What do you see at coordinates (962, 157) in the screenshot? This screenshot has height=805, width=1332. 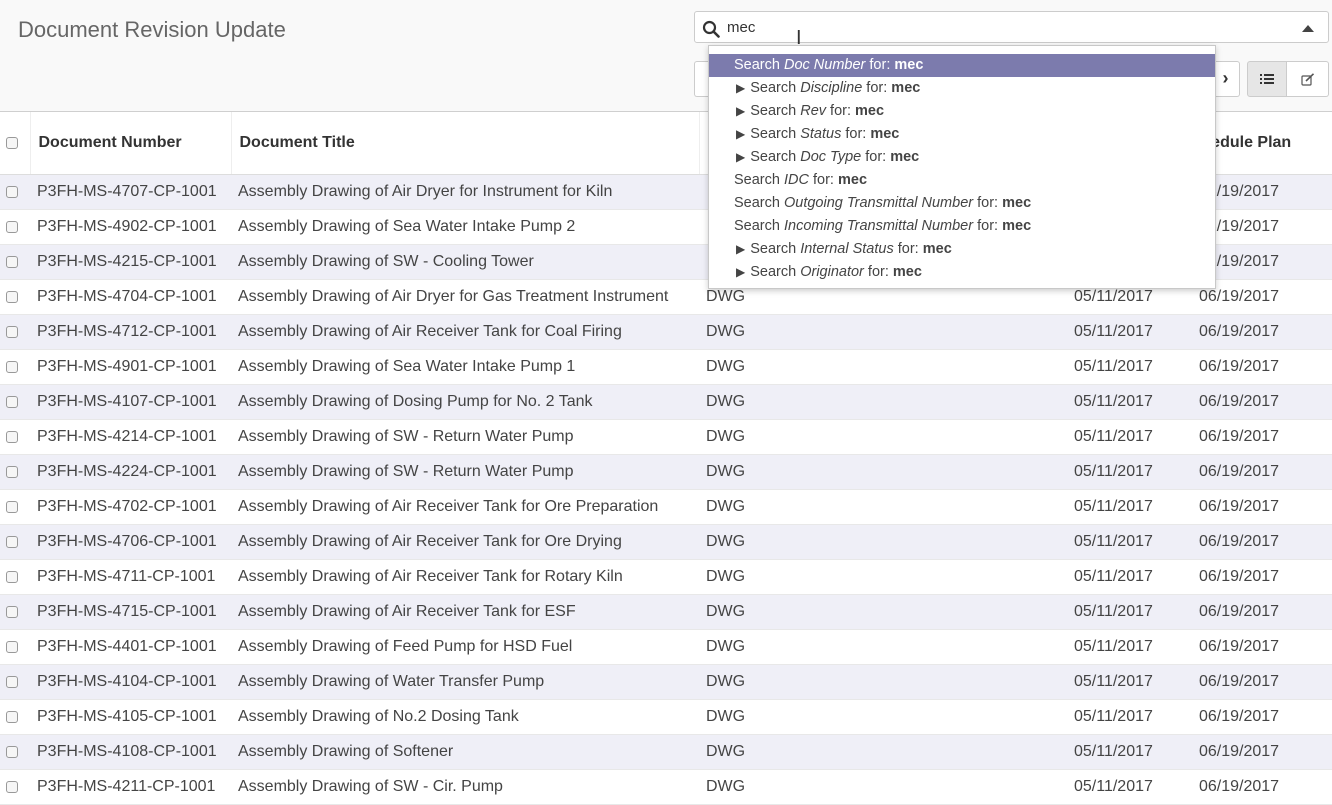 I see `search-suggestion-item: ▶ Search Doc Type for: mec` at bounding box center [962, 157].